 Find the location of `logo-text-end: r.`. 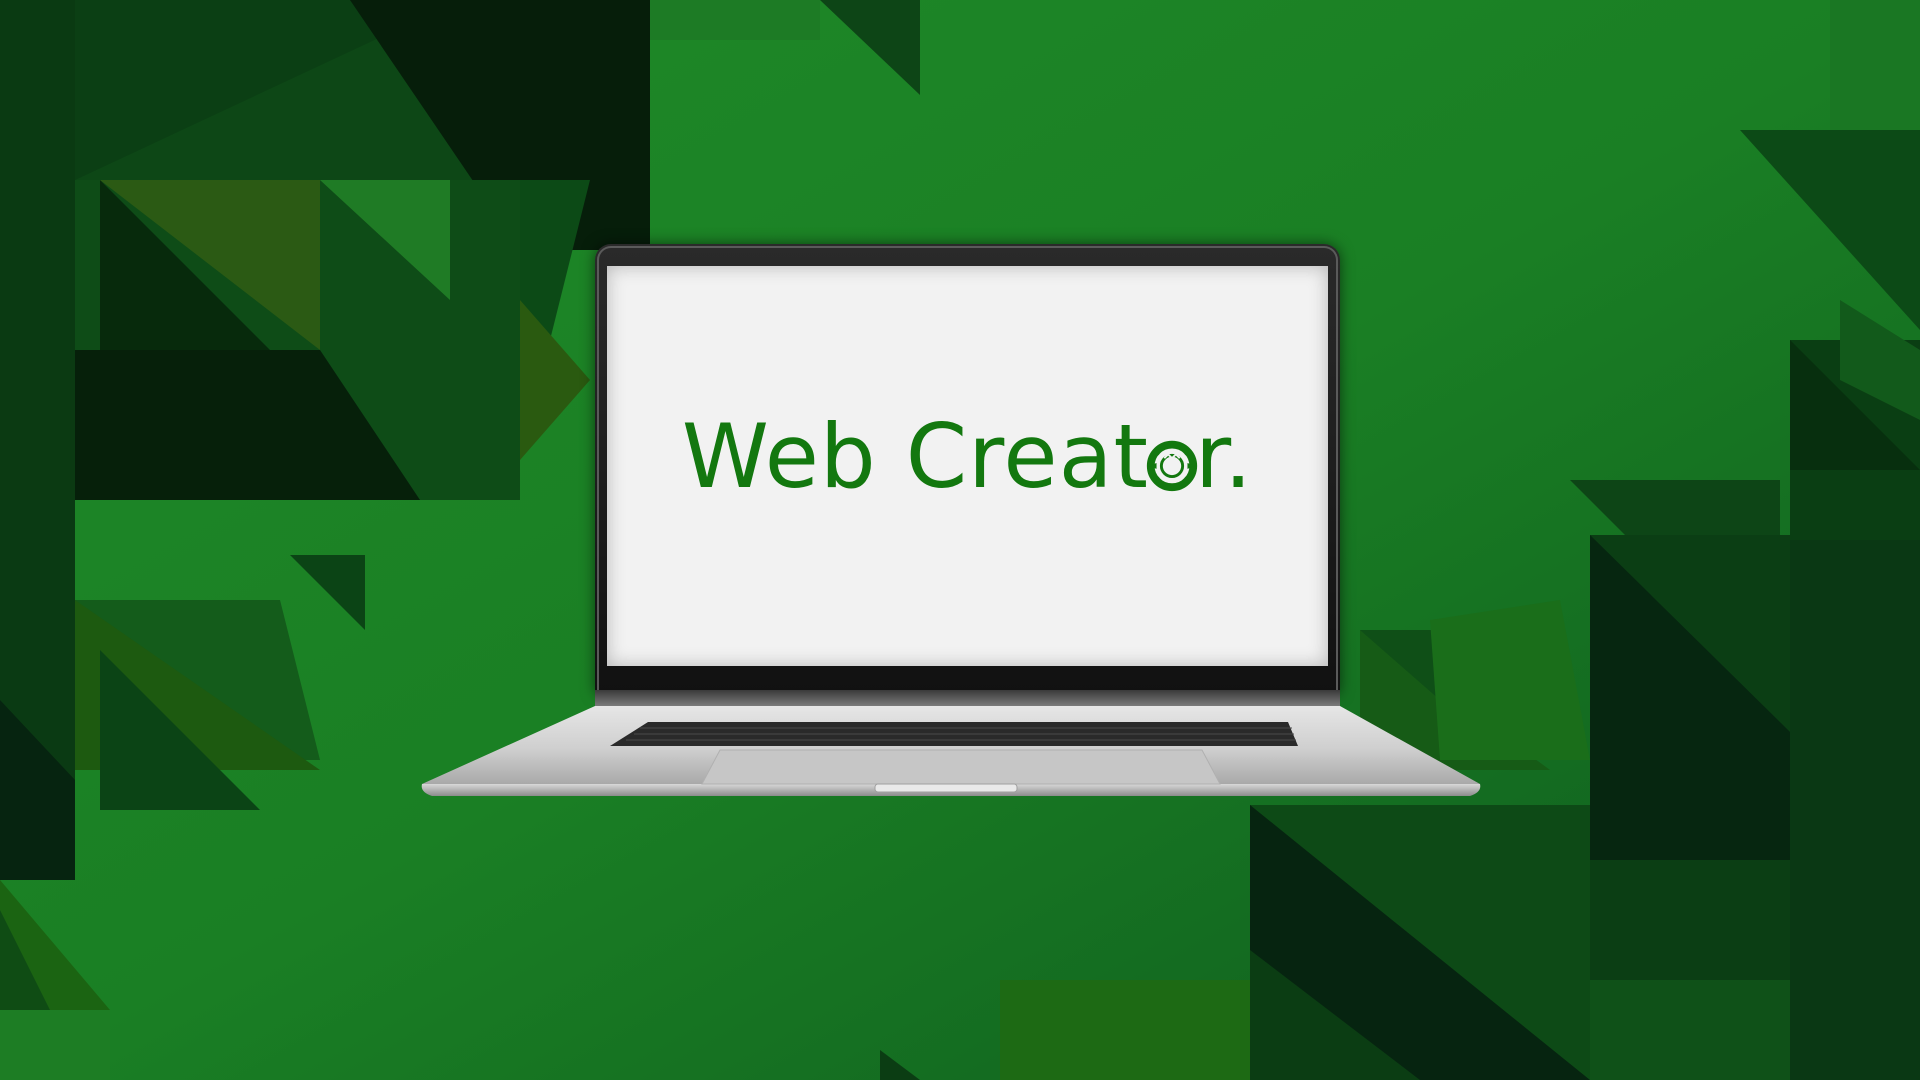

logo-text-end: r. is located at coordinates (1224, 456).